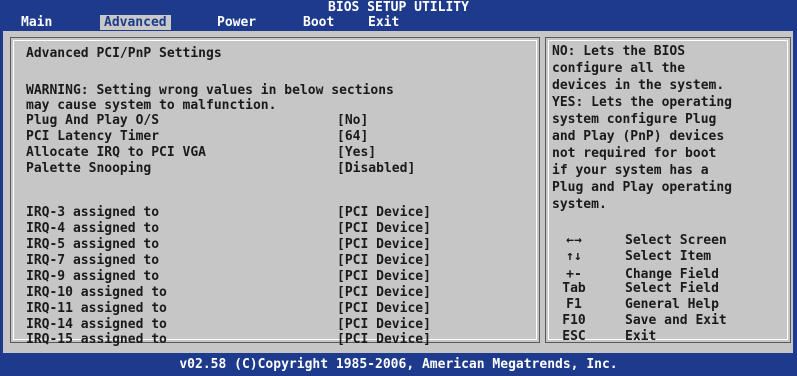 This screenshot has width=797, height=376. What do you see at coordinates (672, 304) in the screenshot?
I see `key-desc: General Help` at bounding box center [672, 304].